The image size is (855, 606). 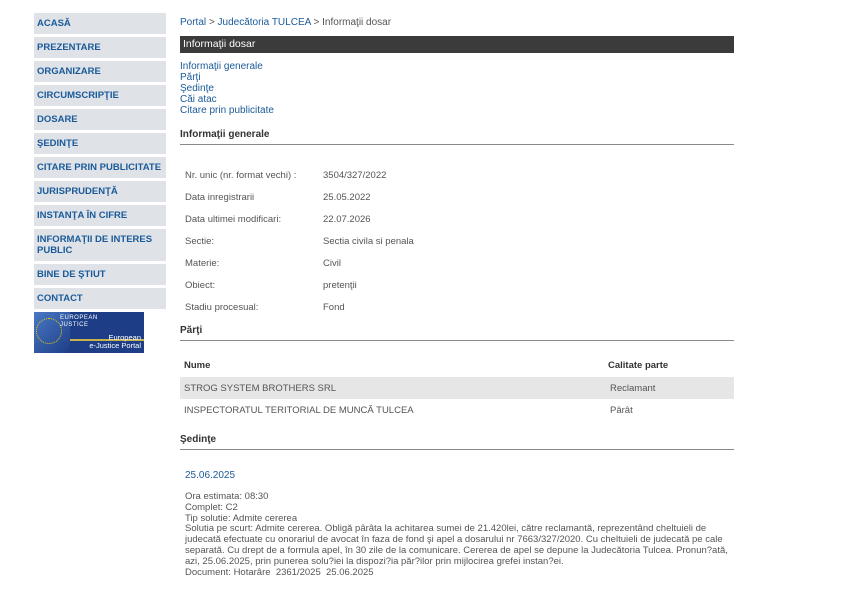 I want to click on sedinta-date: 25.06.2025, so click(x=210, y=475).